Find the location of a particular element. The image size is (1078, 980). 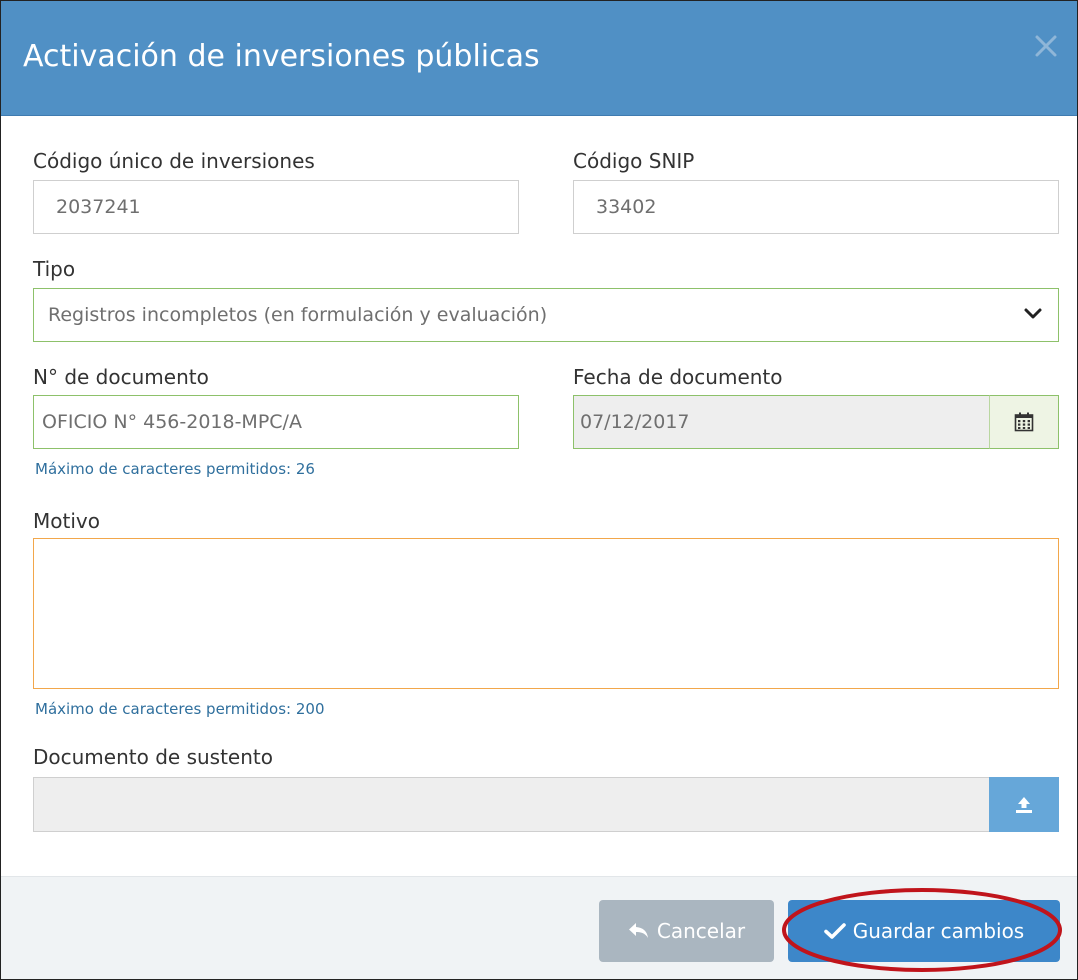

codigo-snip-label: Código SNIP is located at coordinates (634, 161).